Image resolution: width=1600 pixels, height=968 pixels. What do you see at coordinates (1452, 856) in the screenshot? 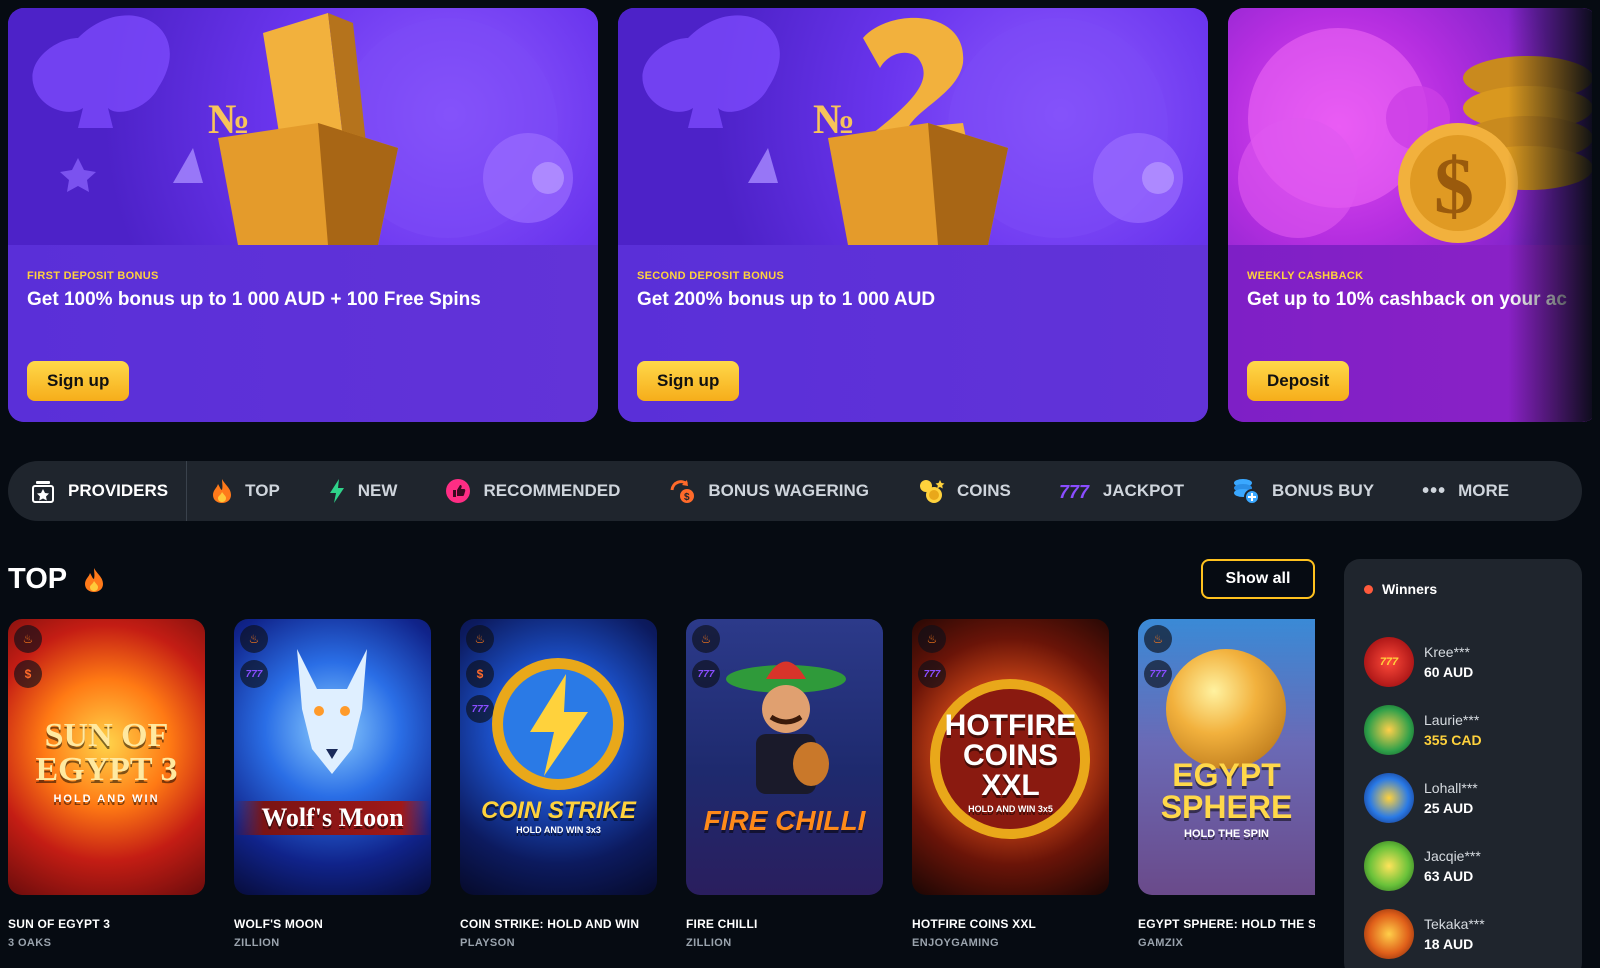
I see `winner-username: Jacqie***` at bounding box center [1452, 856].